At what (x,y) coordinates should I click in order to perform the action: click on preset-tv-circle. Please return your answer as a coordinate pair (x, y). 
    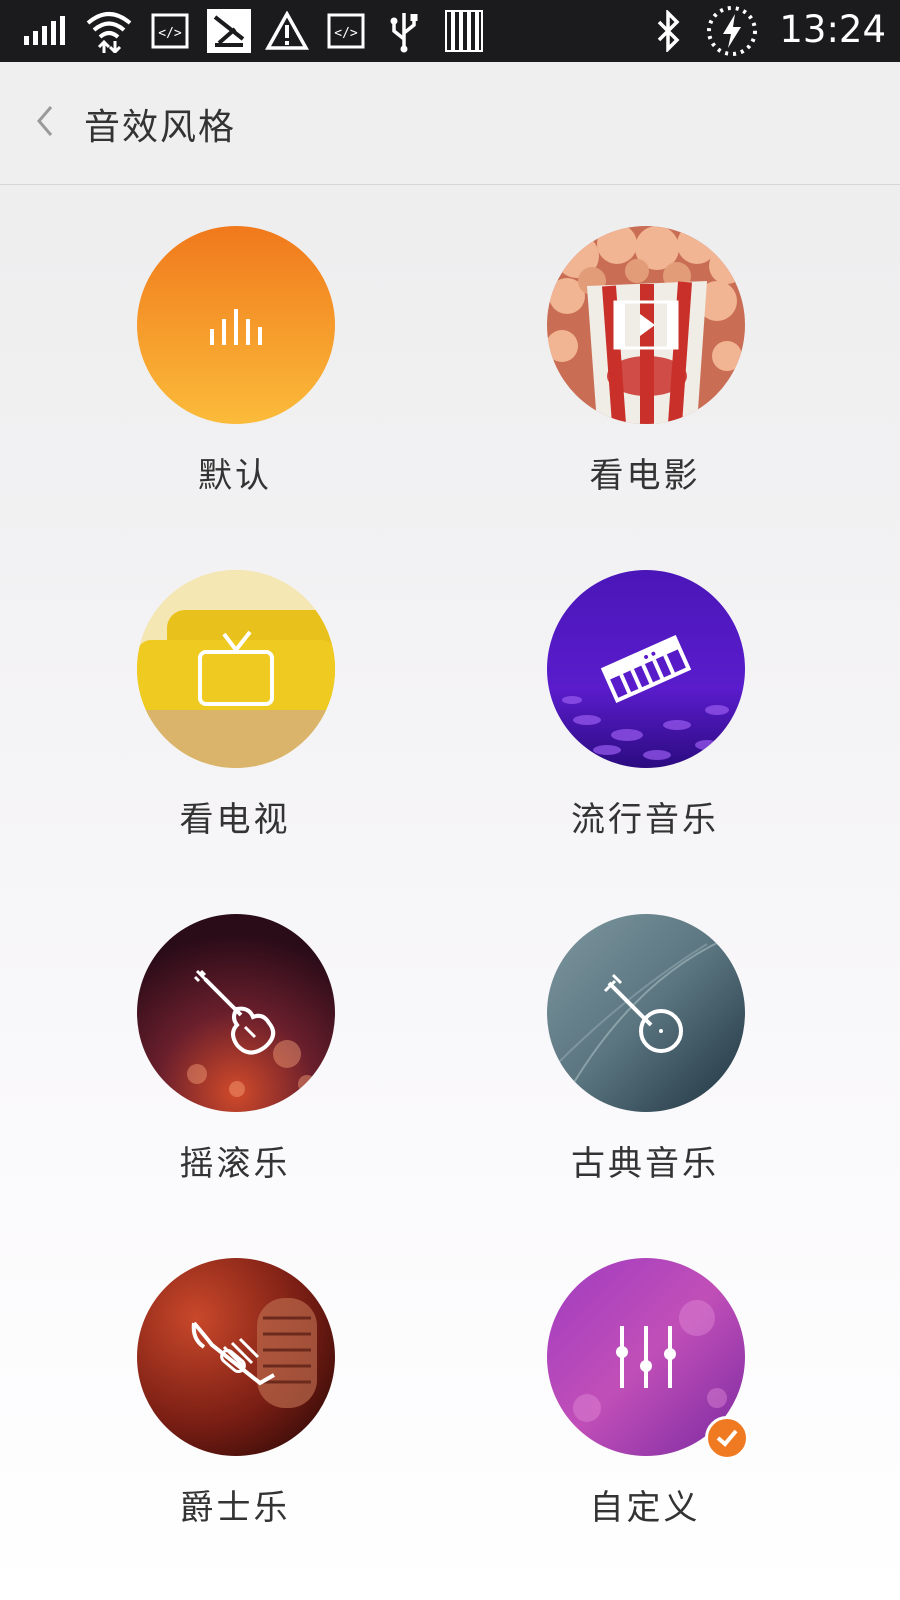
    Looking at the image, I should click on (236, 669).